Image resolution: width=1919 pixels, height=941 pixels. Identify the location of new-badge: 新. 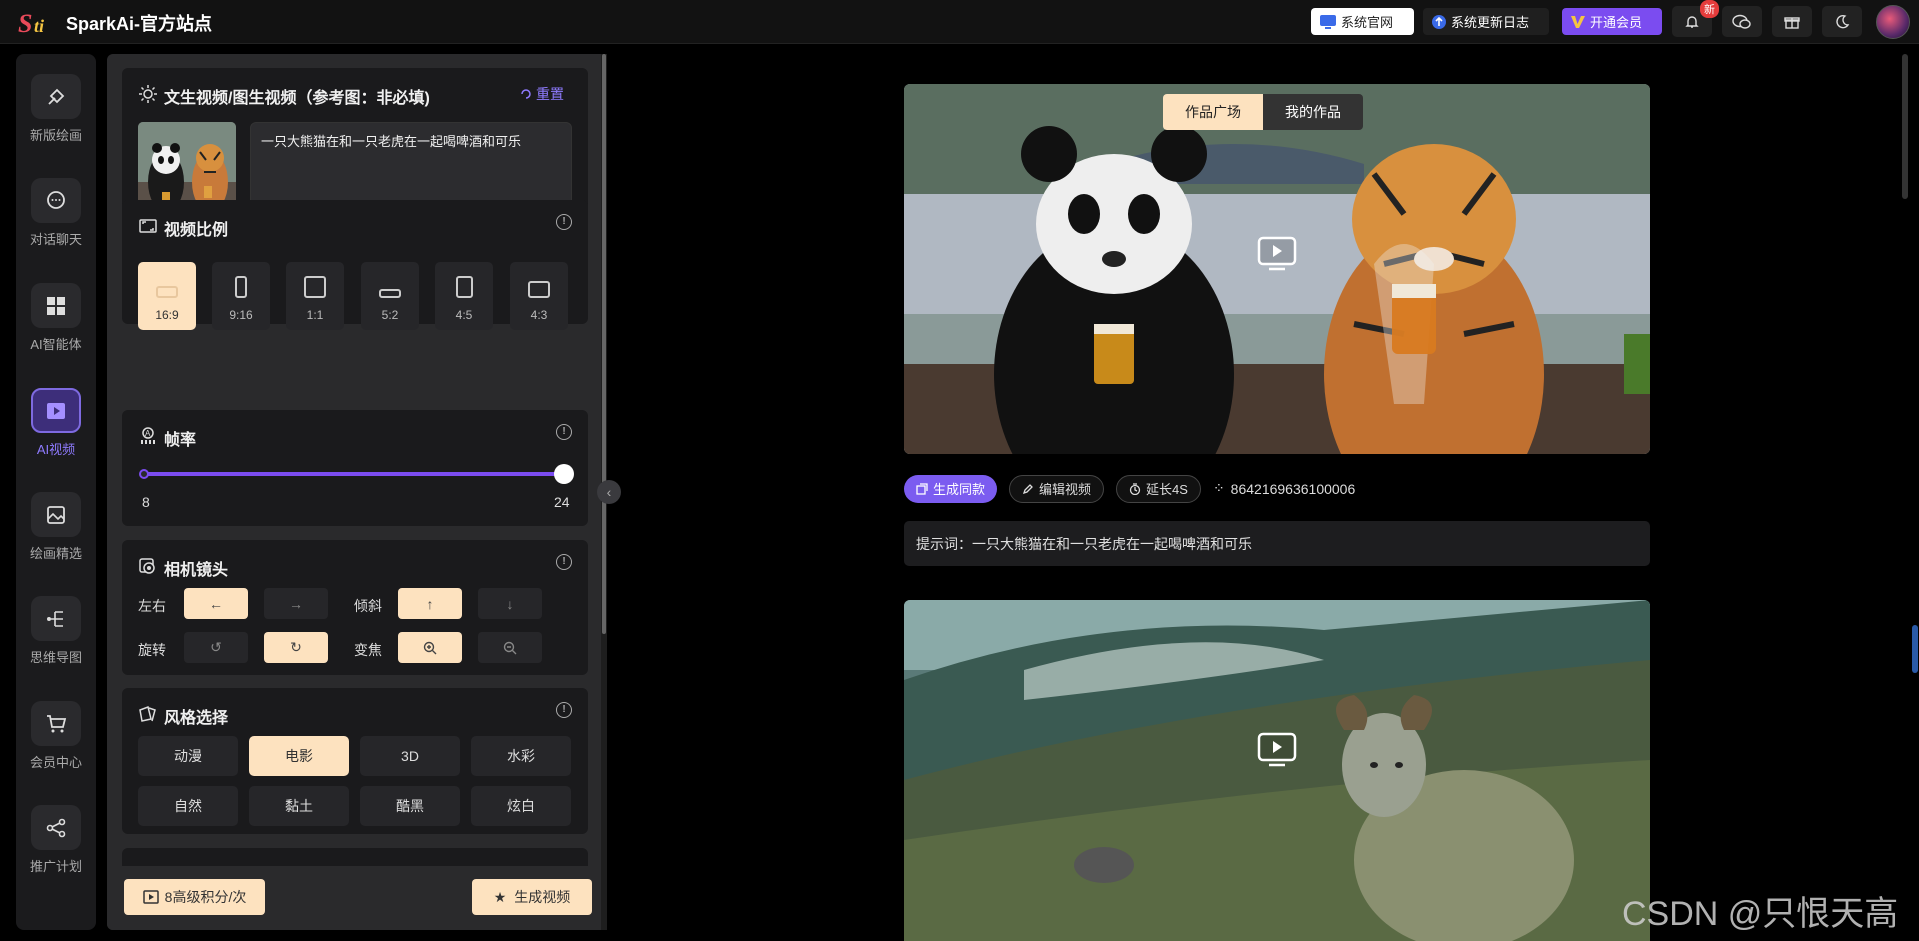
(1709, 9).